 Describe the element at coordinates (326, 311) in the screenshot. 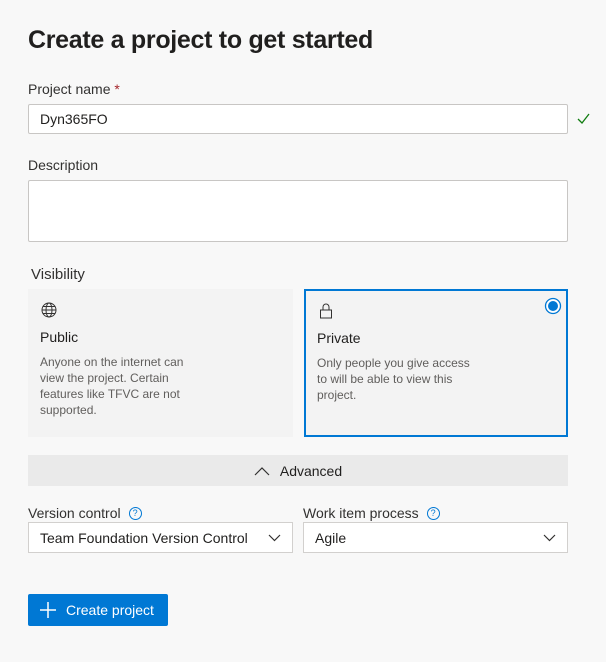

I see `lock-icon` at that location.